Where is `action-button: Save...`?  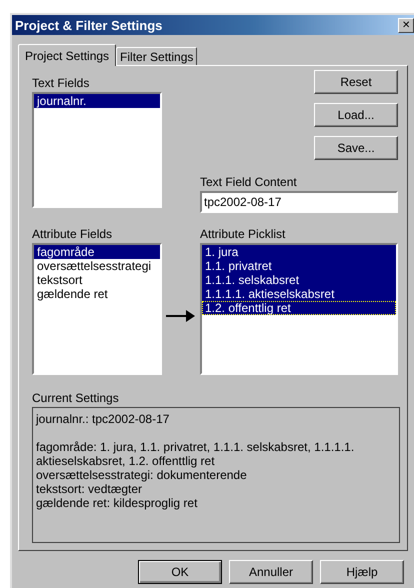
action-button: Save... is located at coordinates (356, 148).